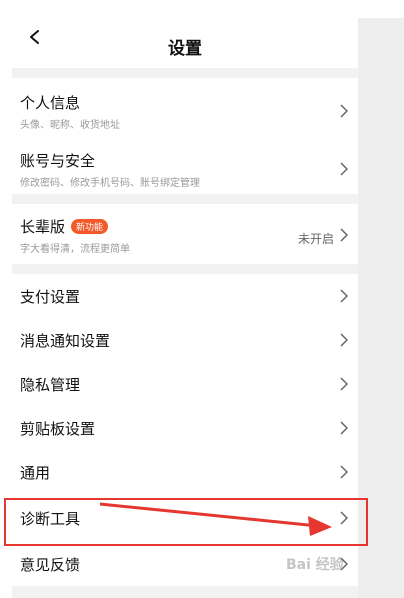 The image size is (404, 598). What do you see at coordinates (315, 565) in the screenshot?
I see `watermark: Bai 经验` at bounding box center [315, 565].